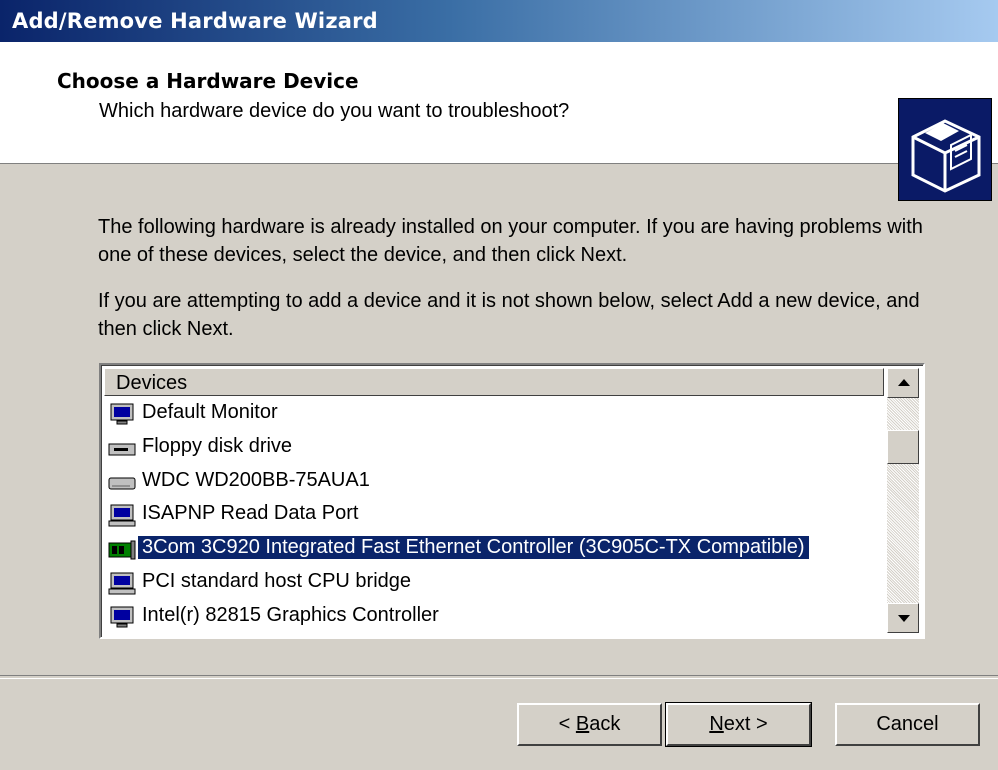 The height and width of the screenshot is (770, 998). What do you see at coordinates (567, 724) in the screenshot?
I see `back-prefix: <` at bounding box center [567, 724].